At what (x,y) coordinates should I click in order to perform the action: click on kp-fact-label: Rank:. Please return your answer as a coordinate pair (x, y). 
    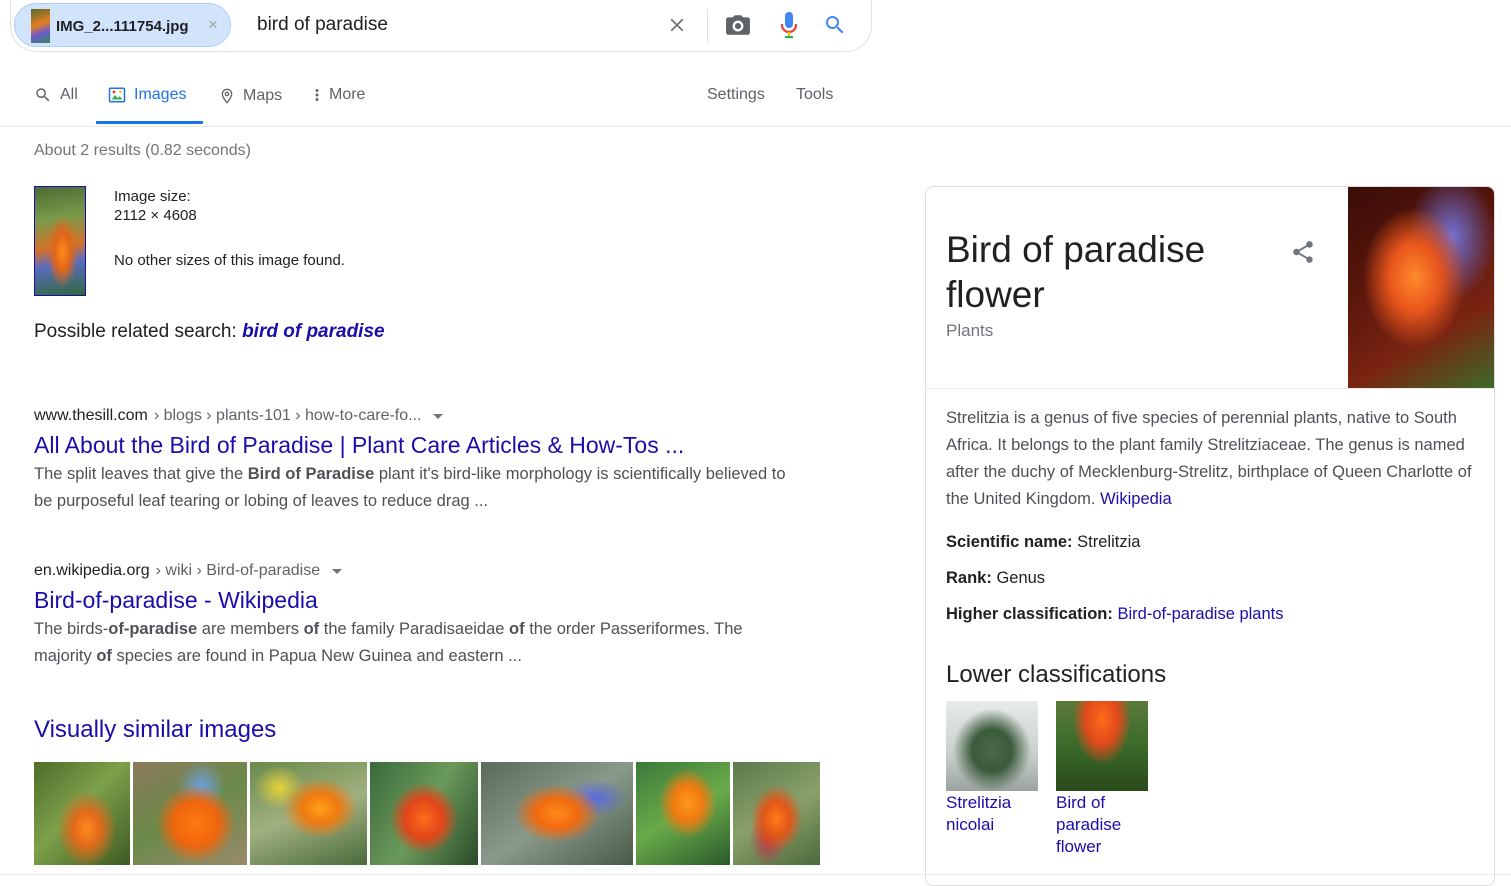
    Looking at the image, I should click on (969, 578).